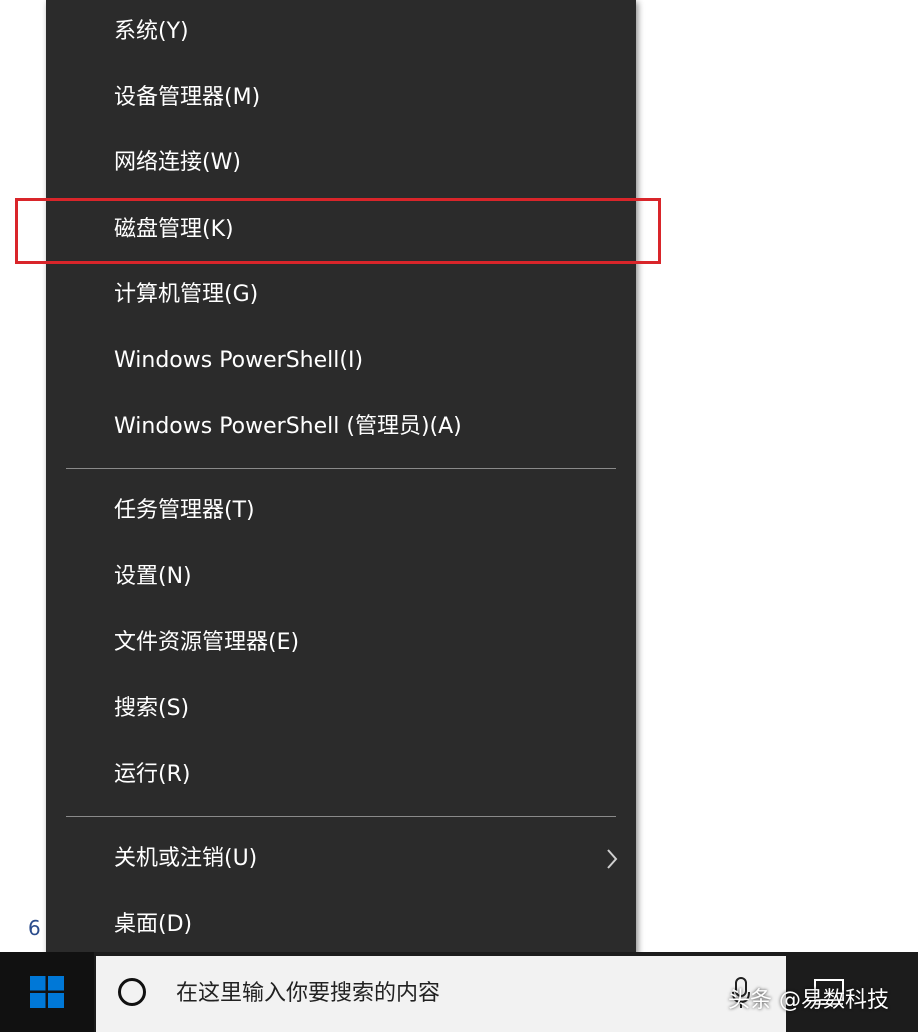 This screenshot has width=918, height=1032. What do you see at coordinates (341, 709) in the screenshot?
I see `menu-item-search: 搜索(S)` at bounding box center [341, 709].